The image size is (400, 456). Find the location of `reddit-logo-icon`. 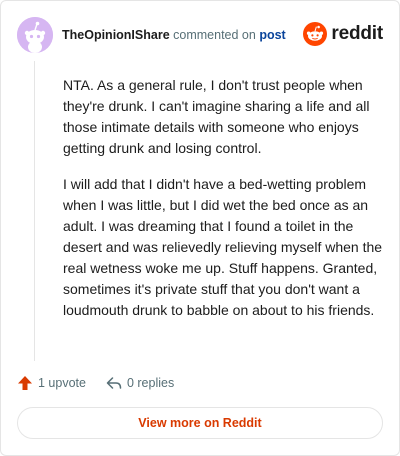

reddit-logo-icon is located at coordinates (315, 34).